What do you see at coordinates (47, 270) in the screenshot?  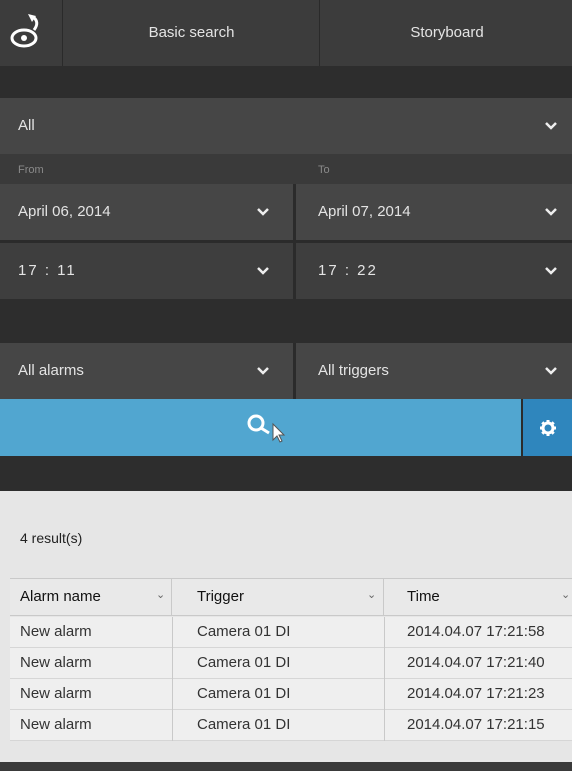 I see `from-time-value: 17 : 11` at bounding box center [47, 270].